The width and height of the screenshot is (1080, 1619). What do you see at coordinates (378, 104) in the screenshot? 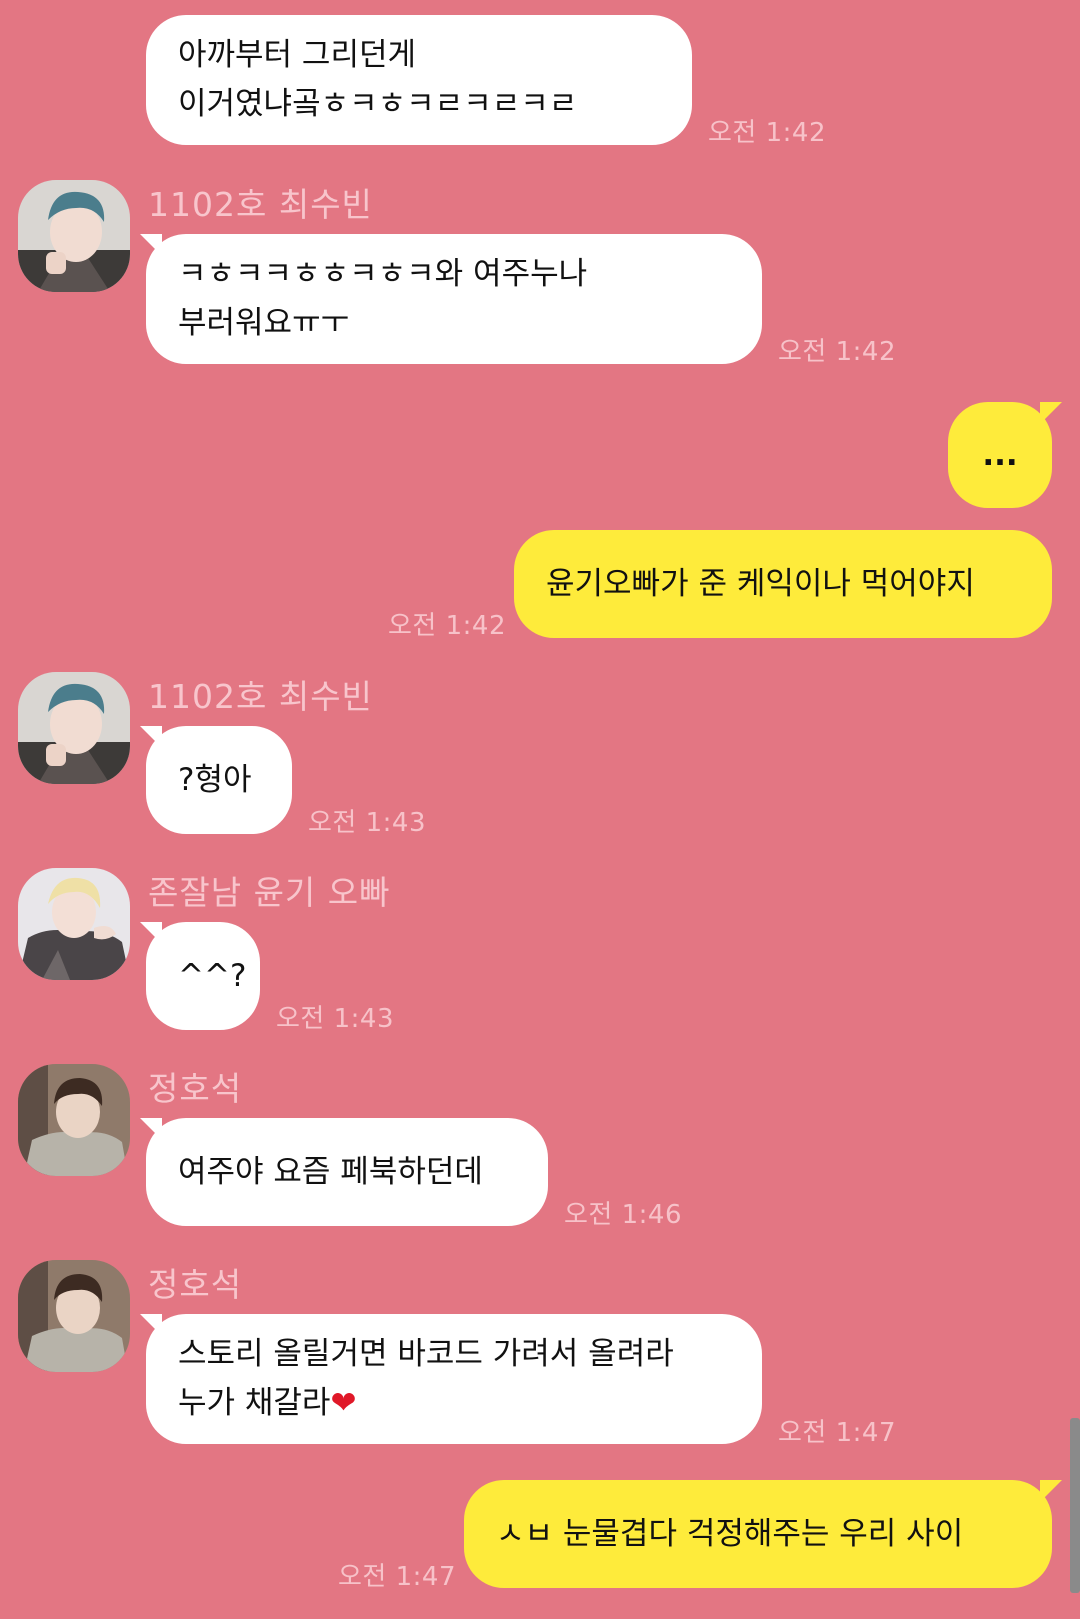
I see `message-text-line: 이거였냐곸ㅎㅋㅎㅋㄹㅋㄹㅋㄹ` at bounding box center [378, 104].